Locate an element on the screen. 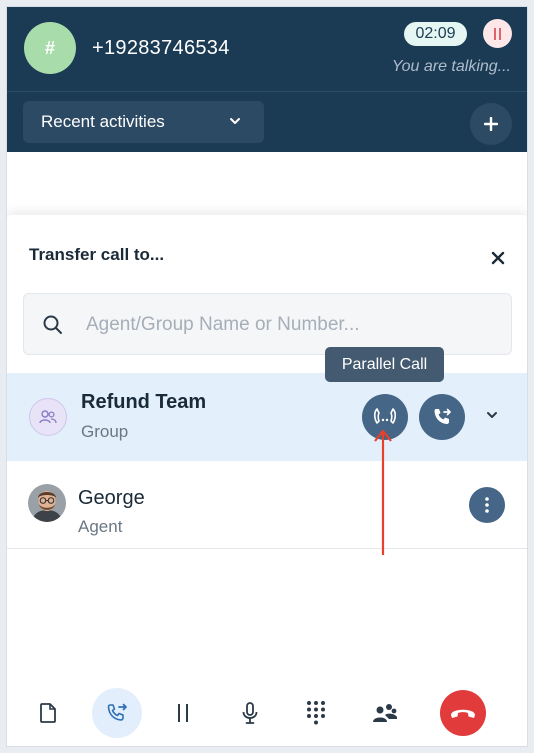  entry-type: Agent is located at coordinates (100, 526).